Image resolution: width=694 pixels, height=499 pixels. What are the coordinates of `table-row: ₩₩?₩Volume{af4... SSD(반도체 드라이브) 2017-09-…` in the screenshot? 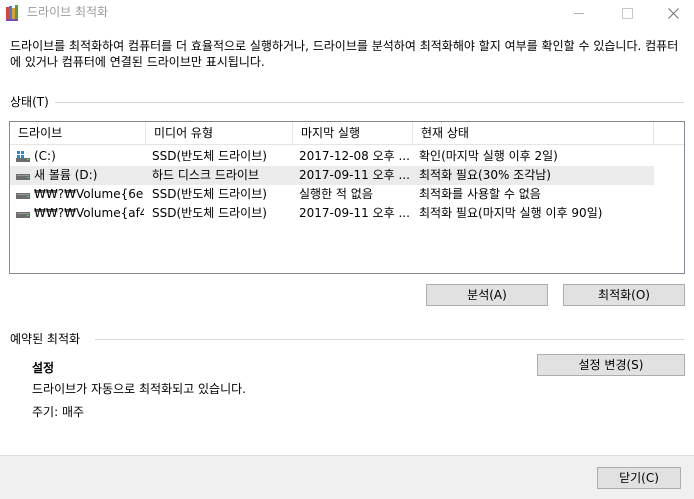 It's located at (332, 213).